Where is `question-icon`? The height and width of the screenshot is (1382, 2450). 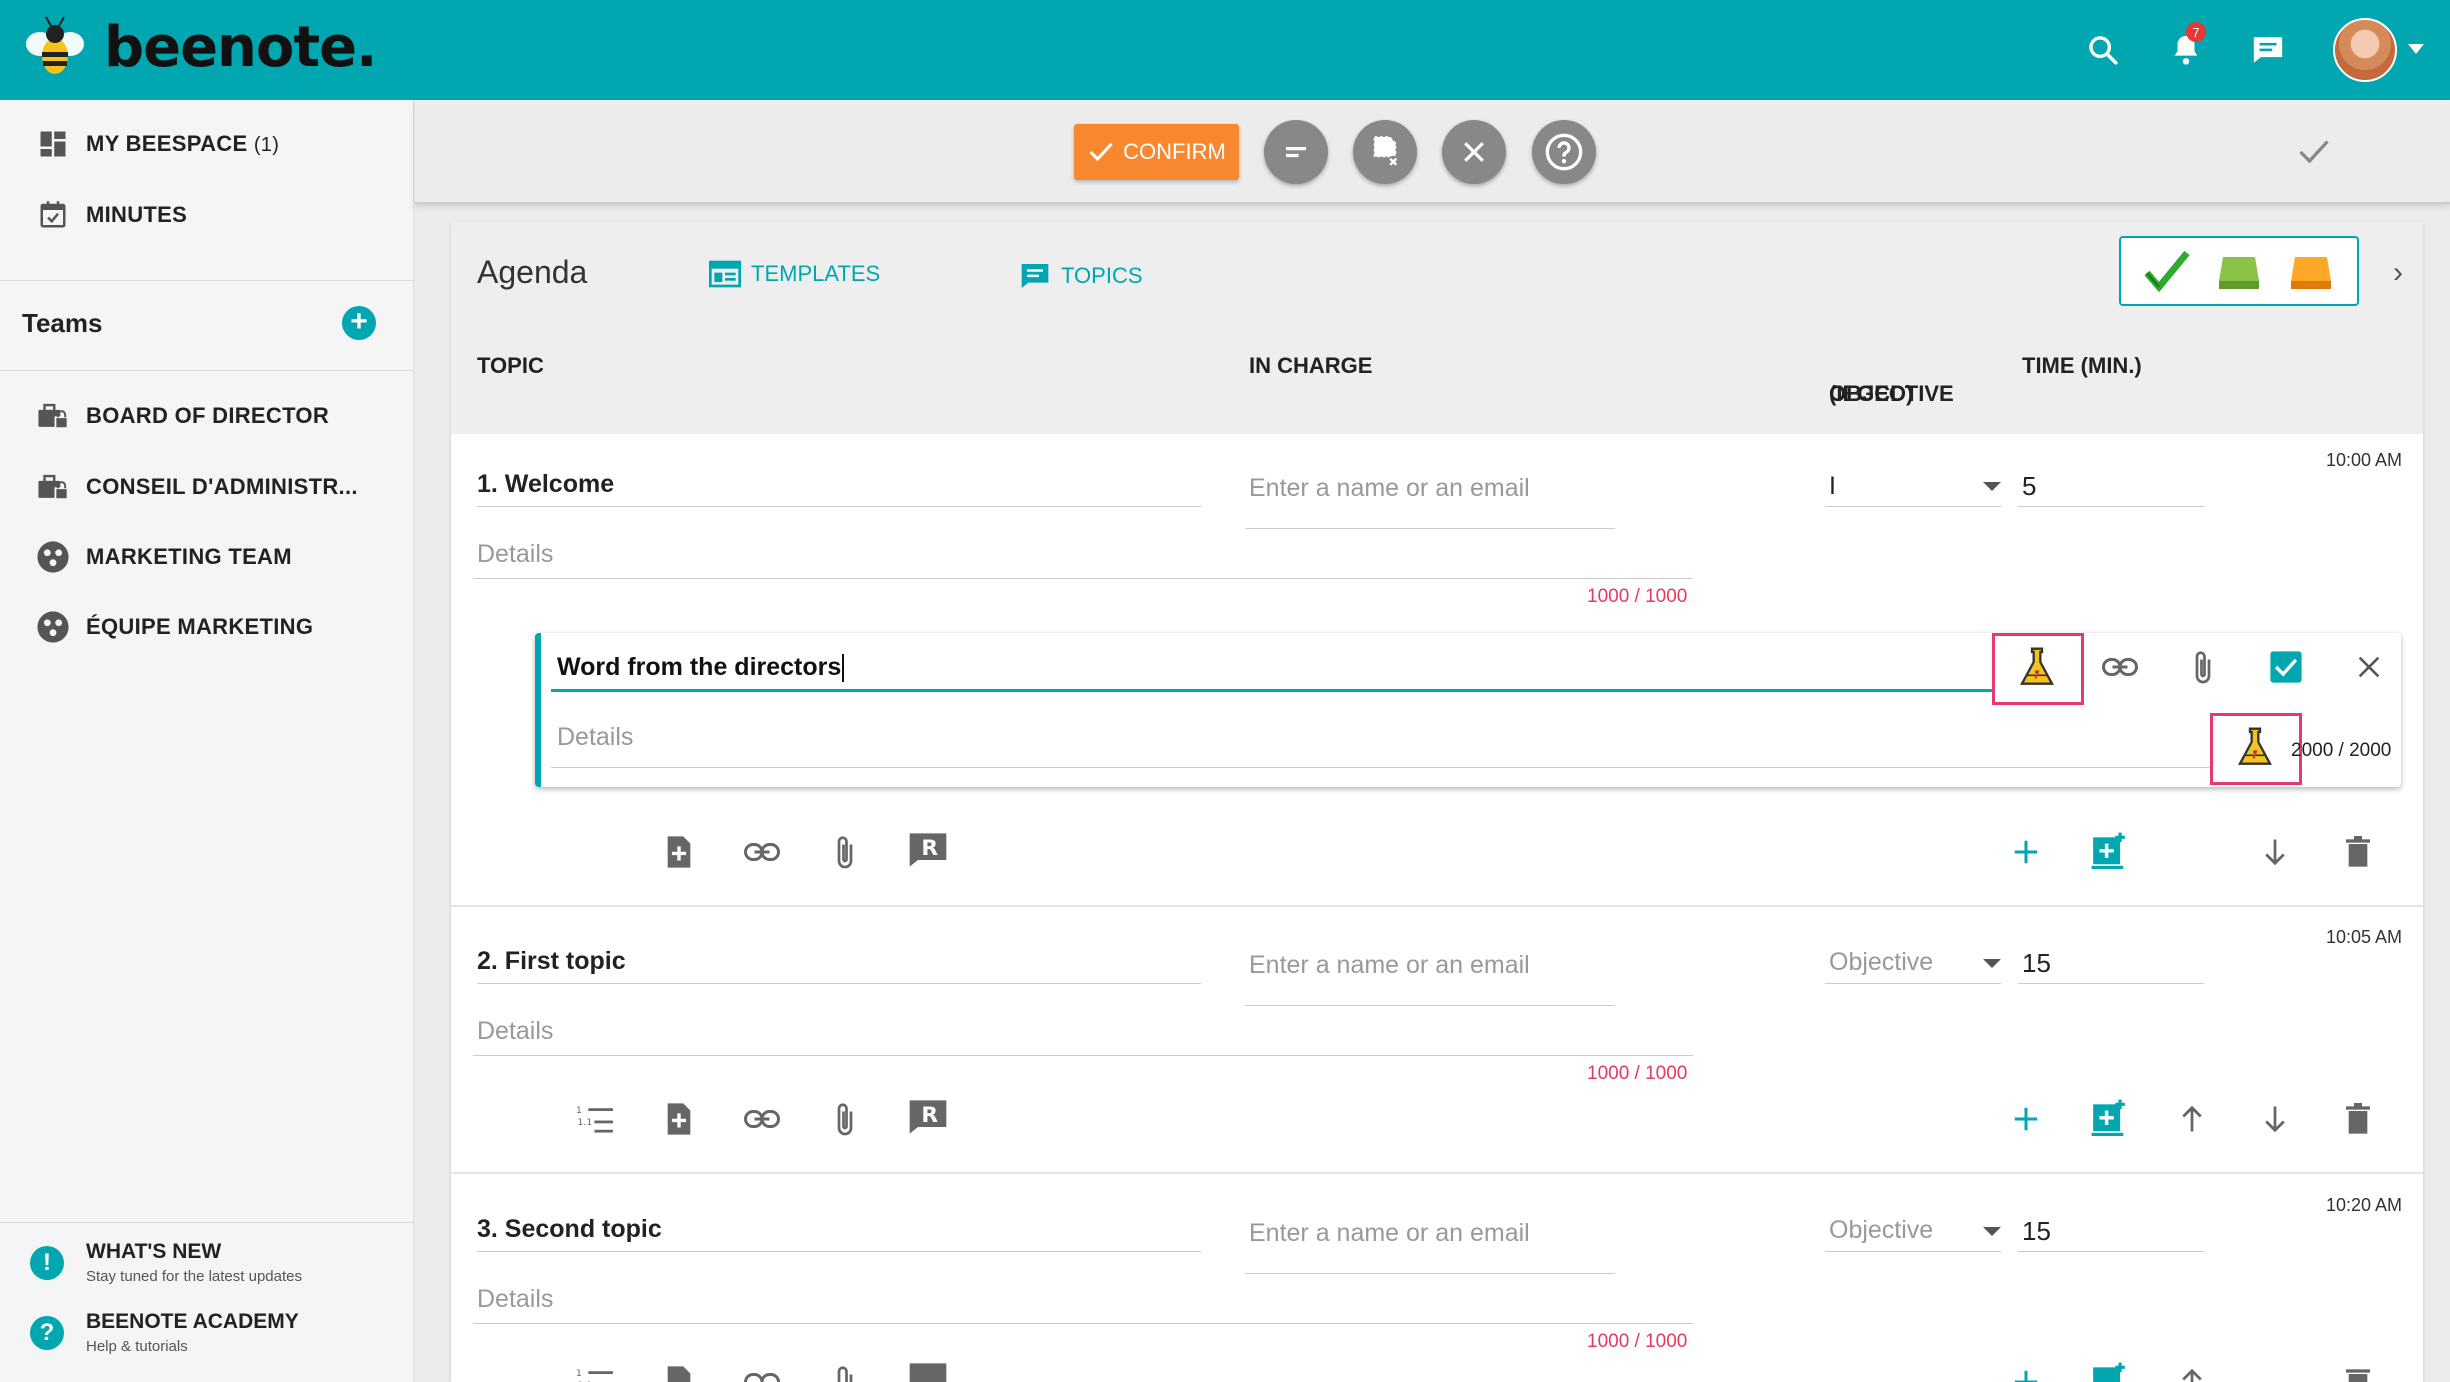
question-icon is located at coordinates (1564, 152).